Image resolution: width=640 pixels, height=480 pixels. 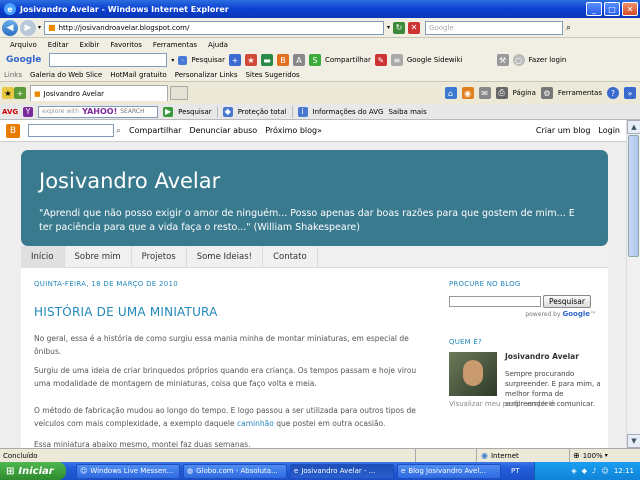 What do you see at coordinates (126, 312) in the screenshot?
I see `post-title: HISTÓRIA DE UMA MINIATURA` at bounding box center [126, 312].